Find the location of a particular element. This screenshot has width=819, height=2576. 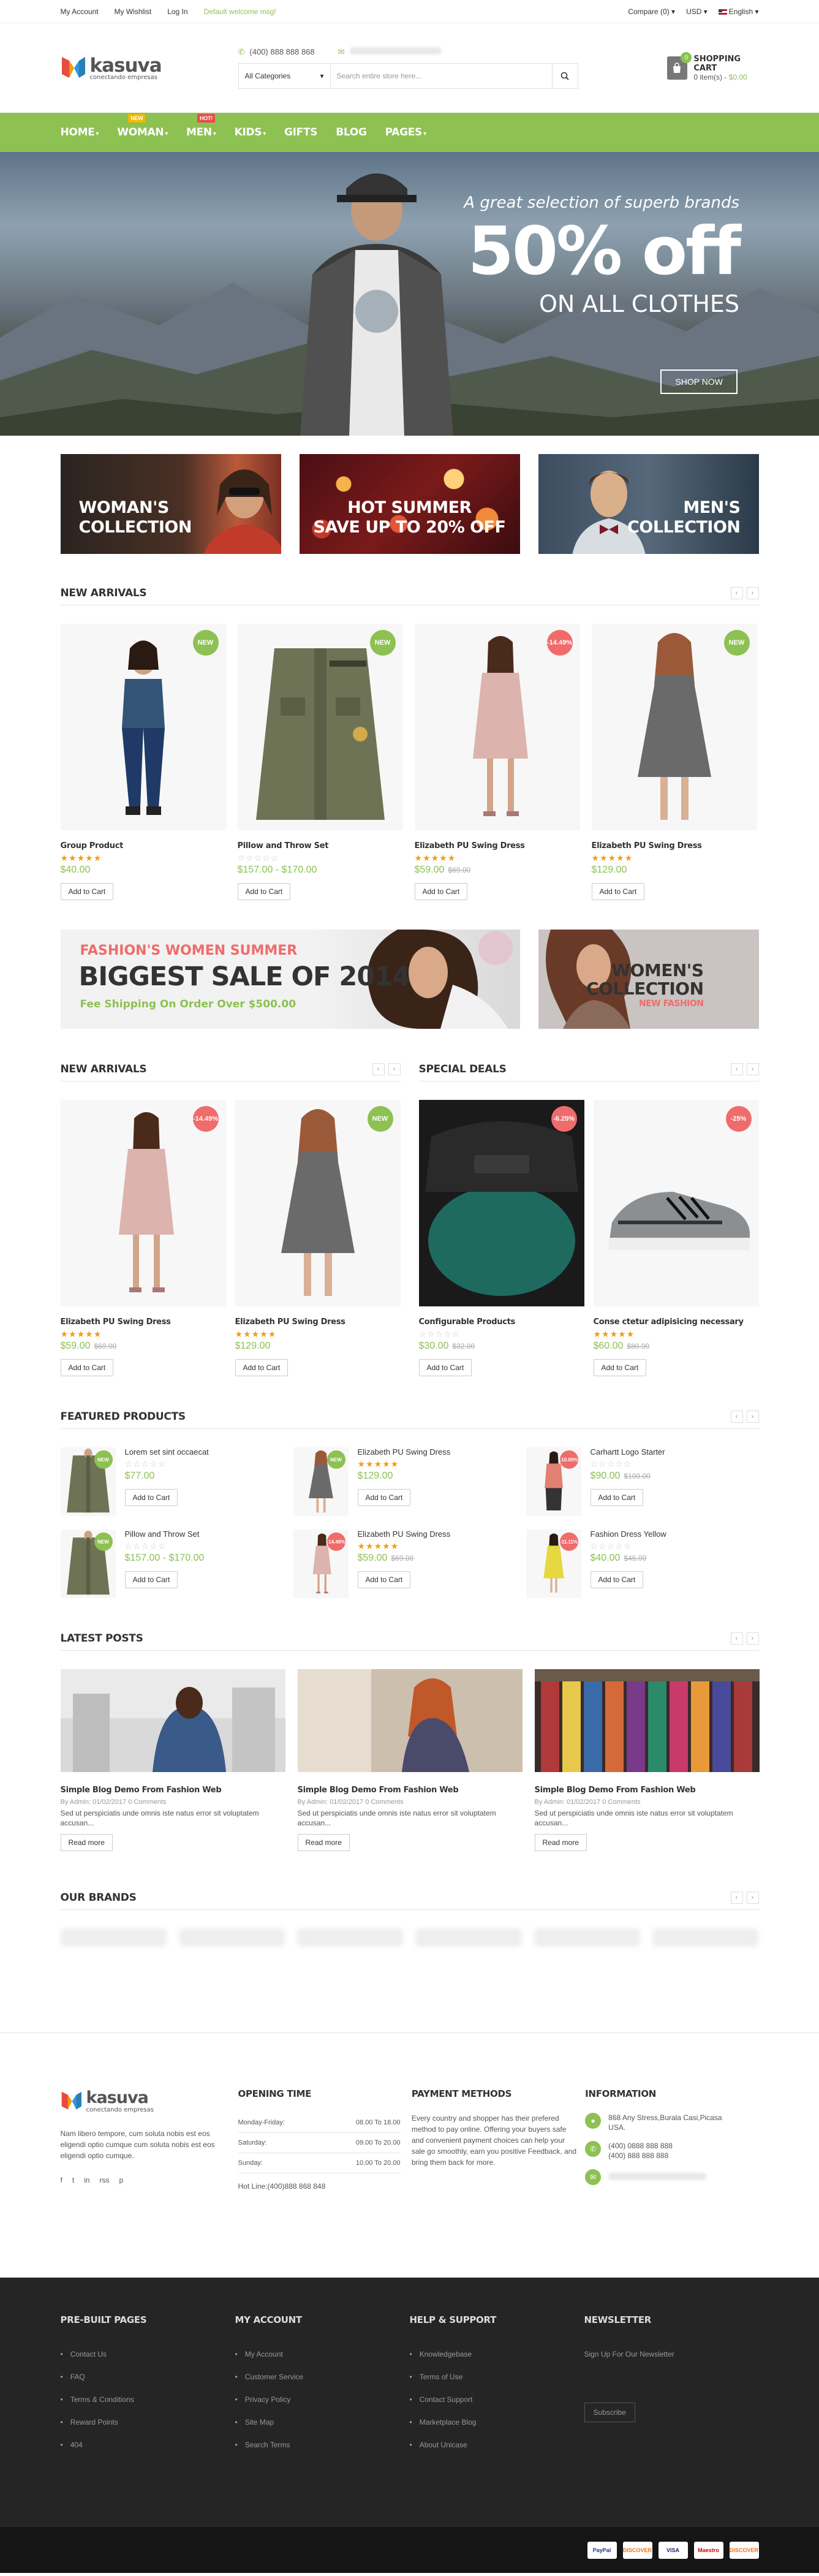

pinterest-icon: p is located at coordinates (121, 2180).